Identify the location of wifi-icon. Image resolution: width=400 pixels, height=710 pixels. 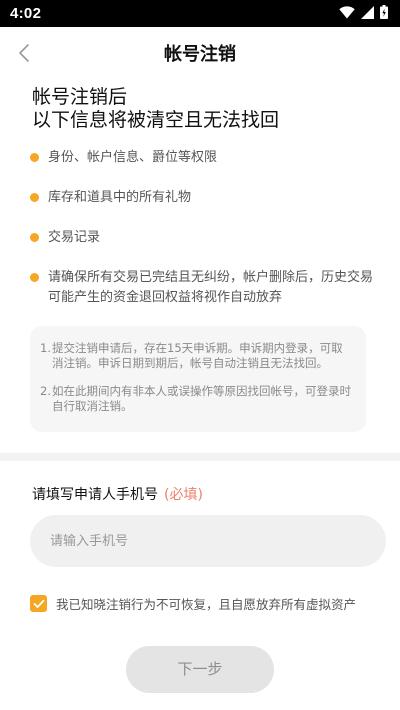
(347, 13).